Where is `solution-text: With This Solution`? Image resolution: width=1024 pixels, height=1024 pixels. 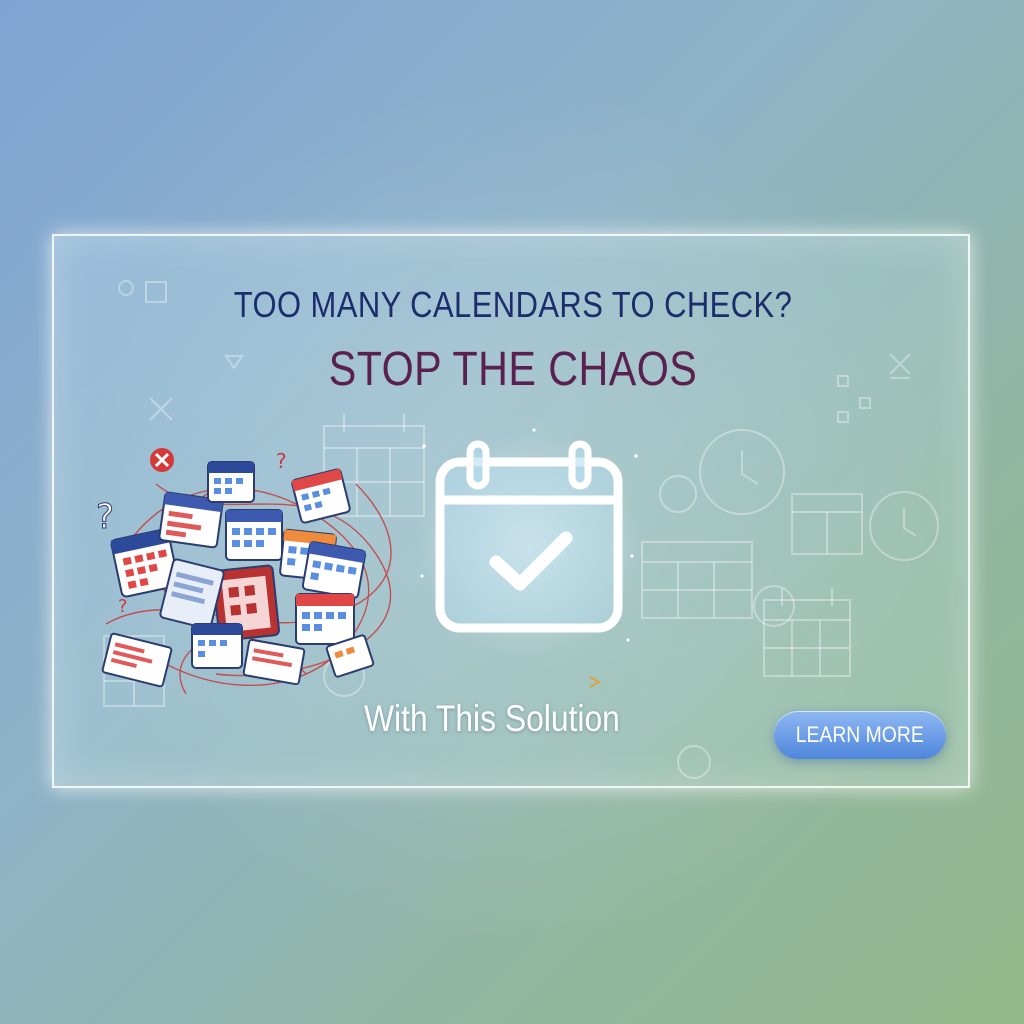
solution-text: With This Solution is located at coordinates (492, 718).